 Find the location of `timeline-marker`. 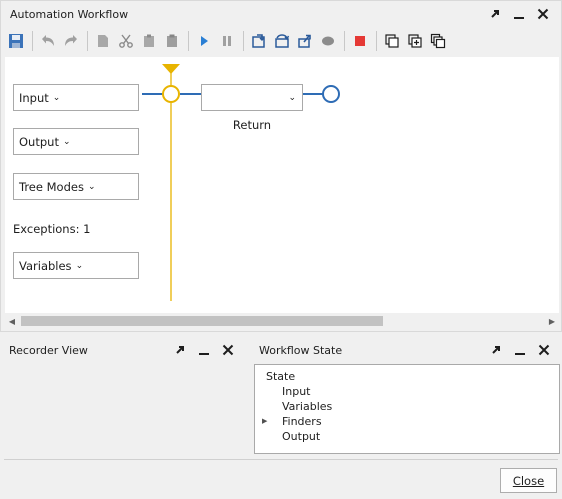

timeline-marker is located at coordinates (171, 69).